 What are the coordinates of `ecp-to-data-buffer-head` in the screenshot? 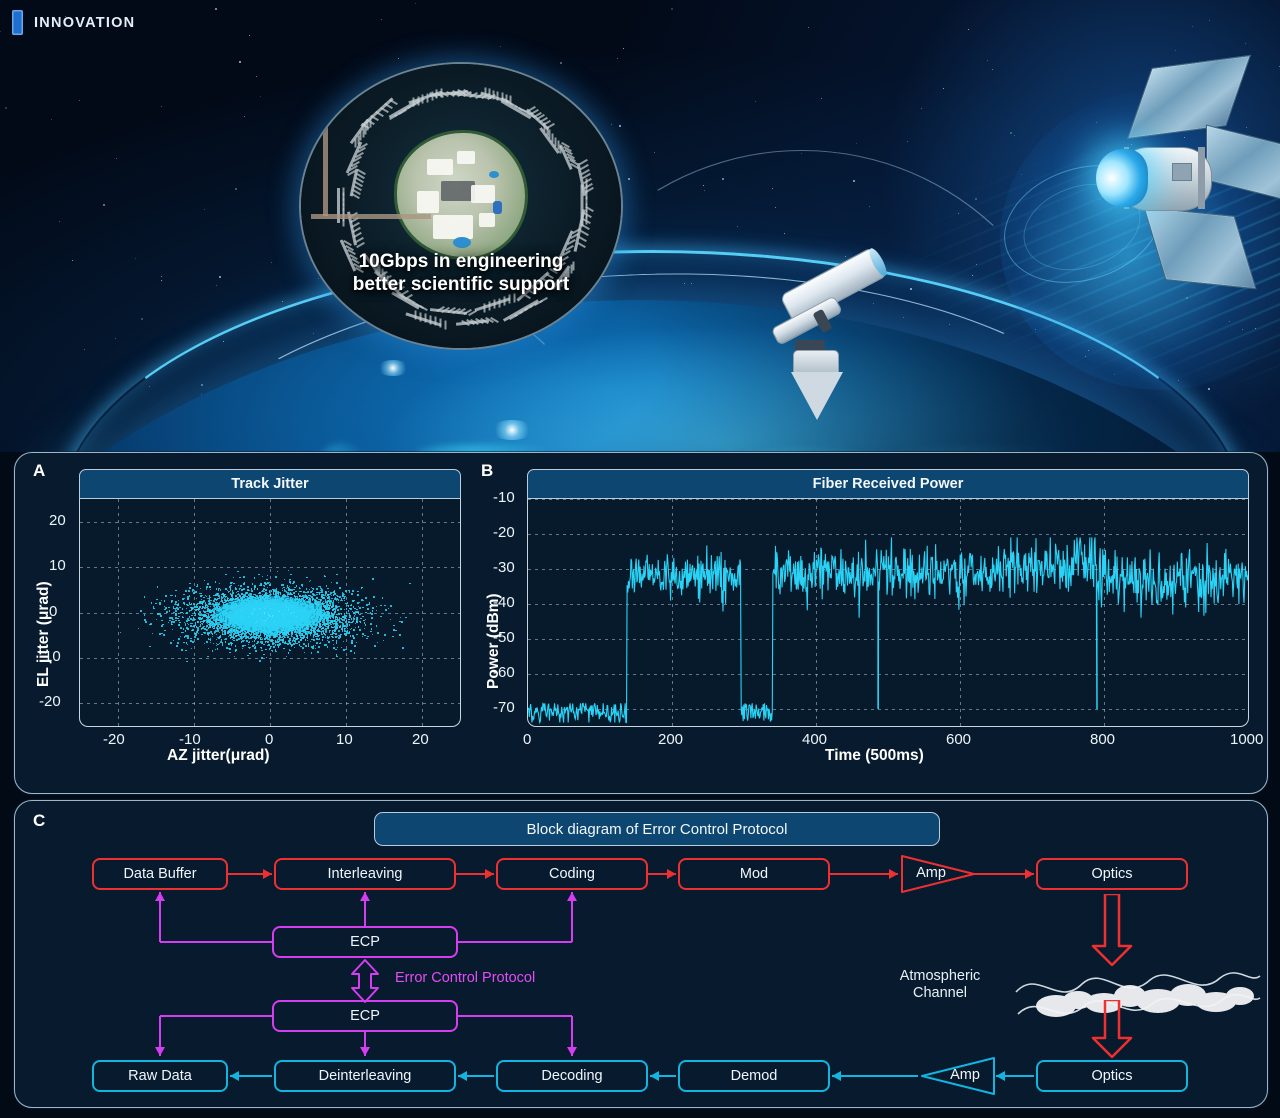 It's located at (160, 896).